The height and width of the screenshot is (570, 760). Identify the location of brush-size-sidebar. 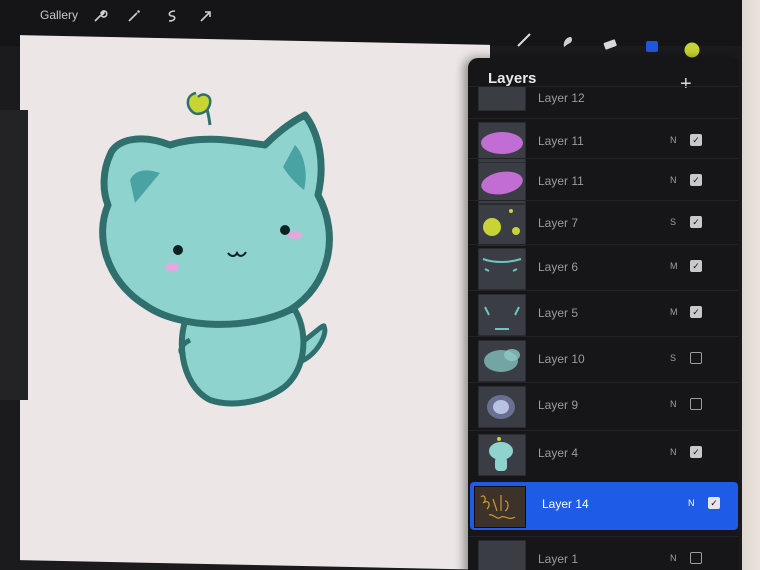
(14, 255).